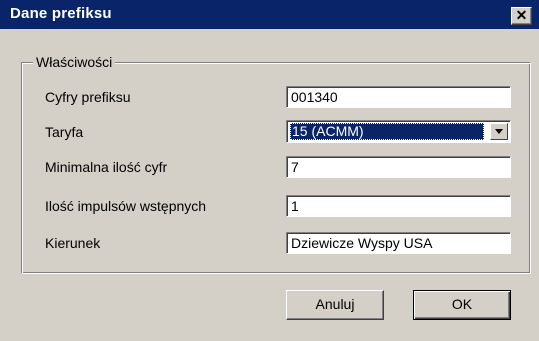 This screenshot has height=341, width=539. What do you see at coordinates (387, 131) in the screenshot?
I see `tariff-selected-value: 15 (ACMM)` at bounding box center [387, 131].